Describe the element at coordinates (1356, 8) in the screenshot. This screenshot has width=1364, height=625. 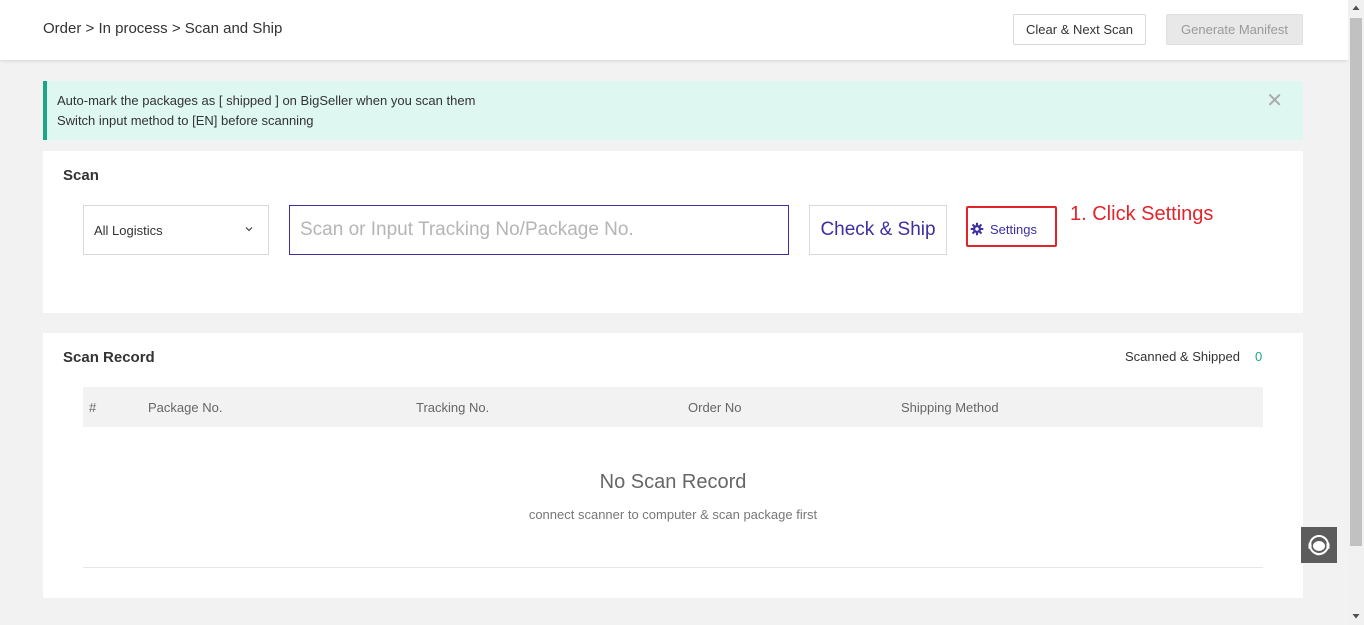
I see `scroll-up-icon` at that location.